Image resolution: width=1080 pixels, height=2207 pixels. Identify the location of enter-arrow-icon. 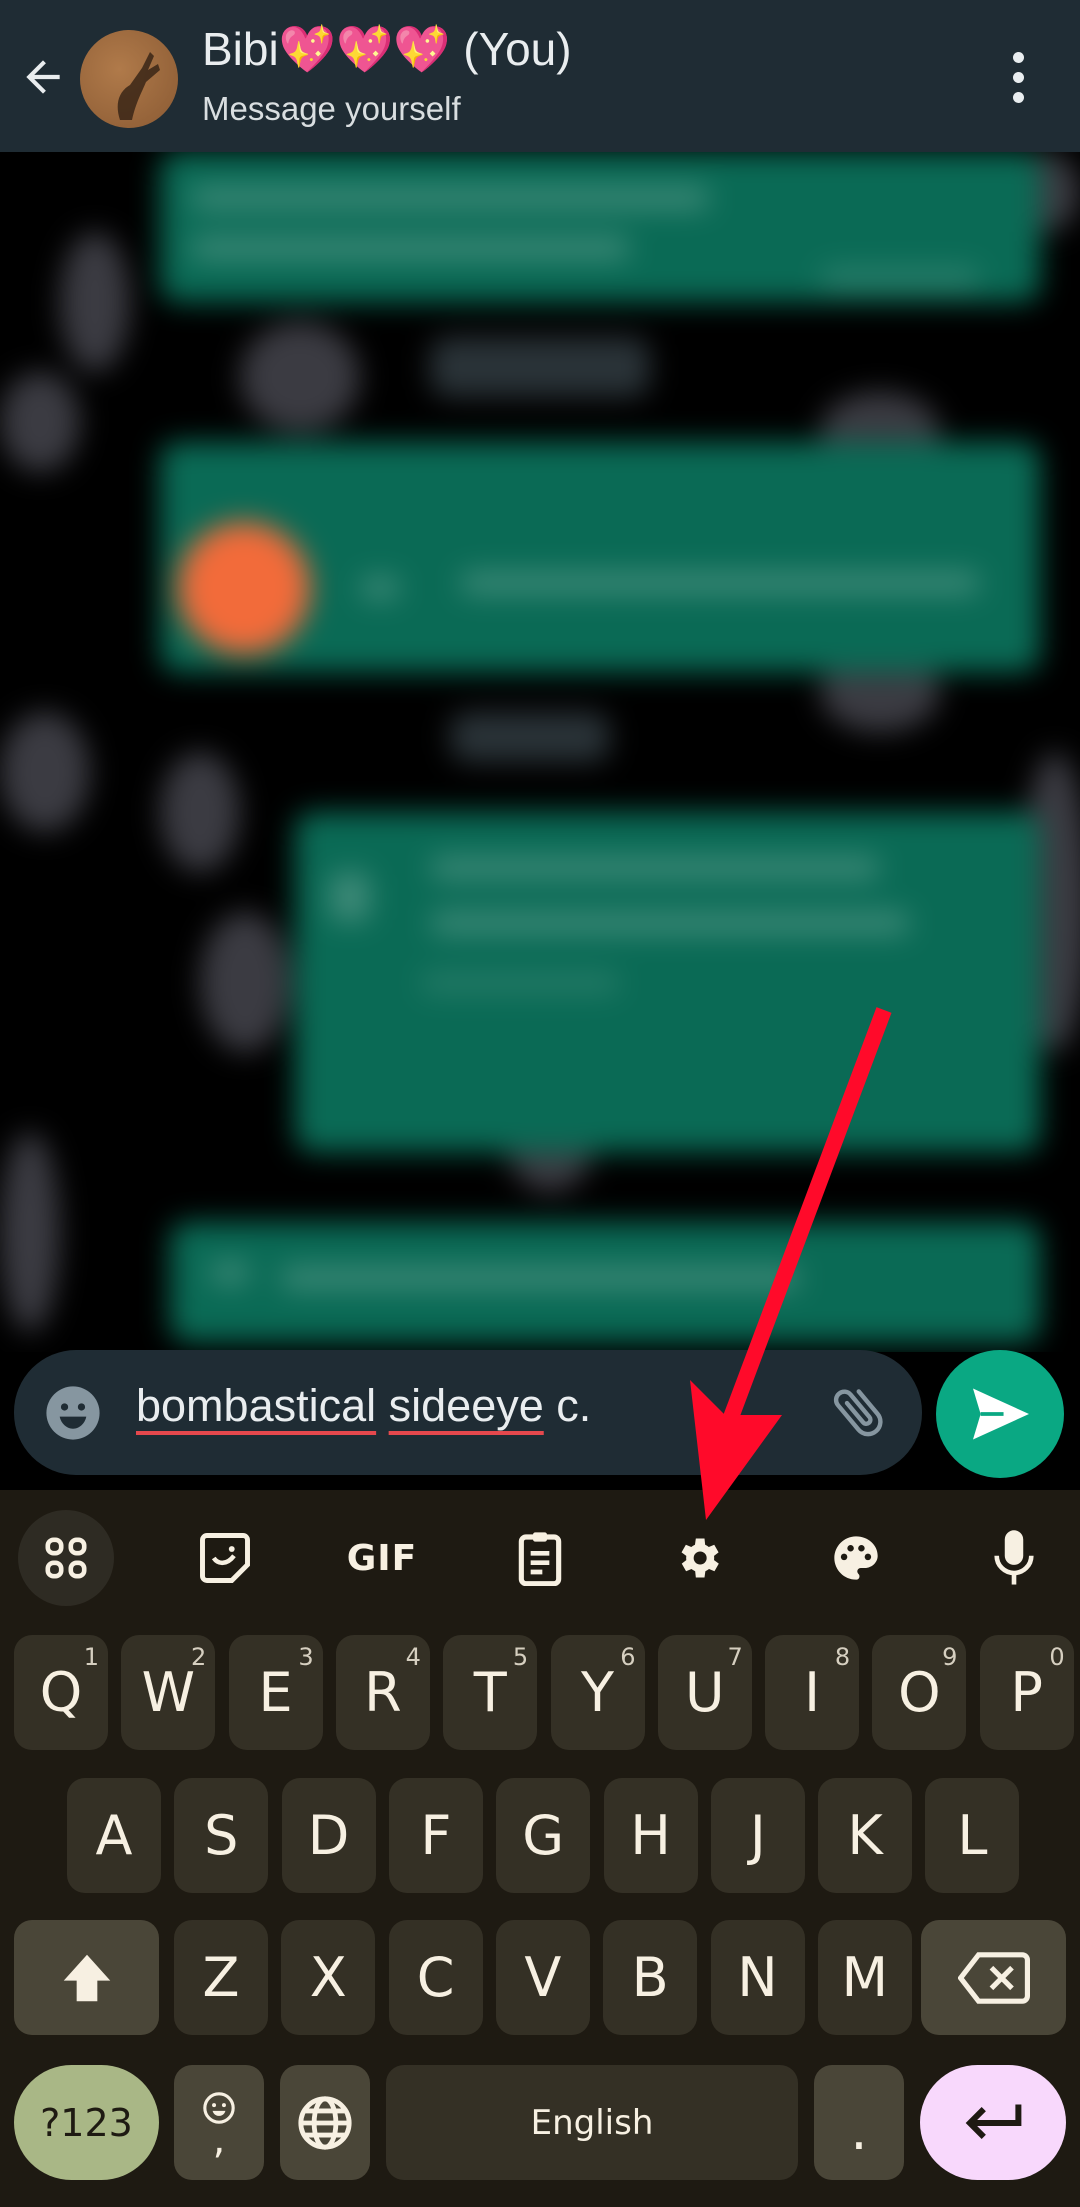
(993, 2121).